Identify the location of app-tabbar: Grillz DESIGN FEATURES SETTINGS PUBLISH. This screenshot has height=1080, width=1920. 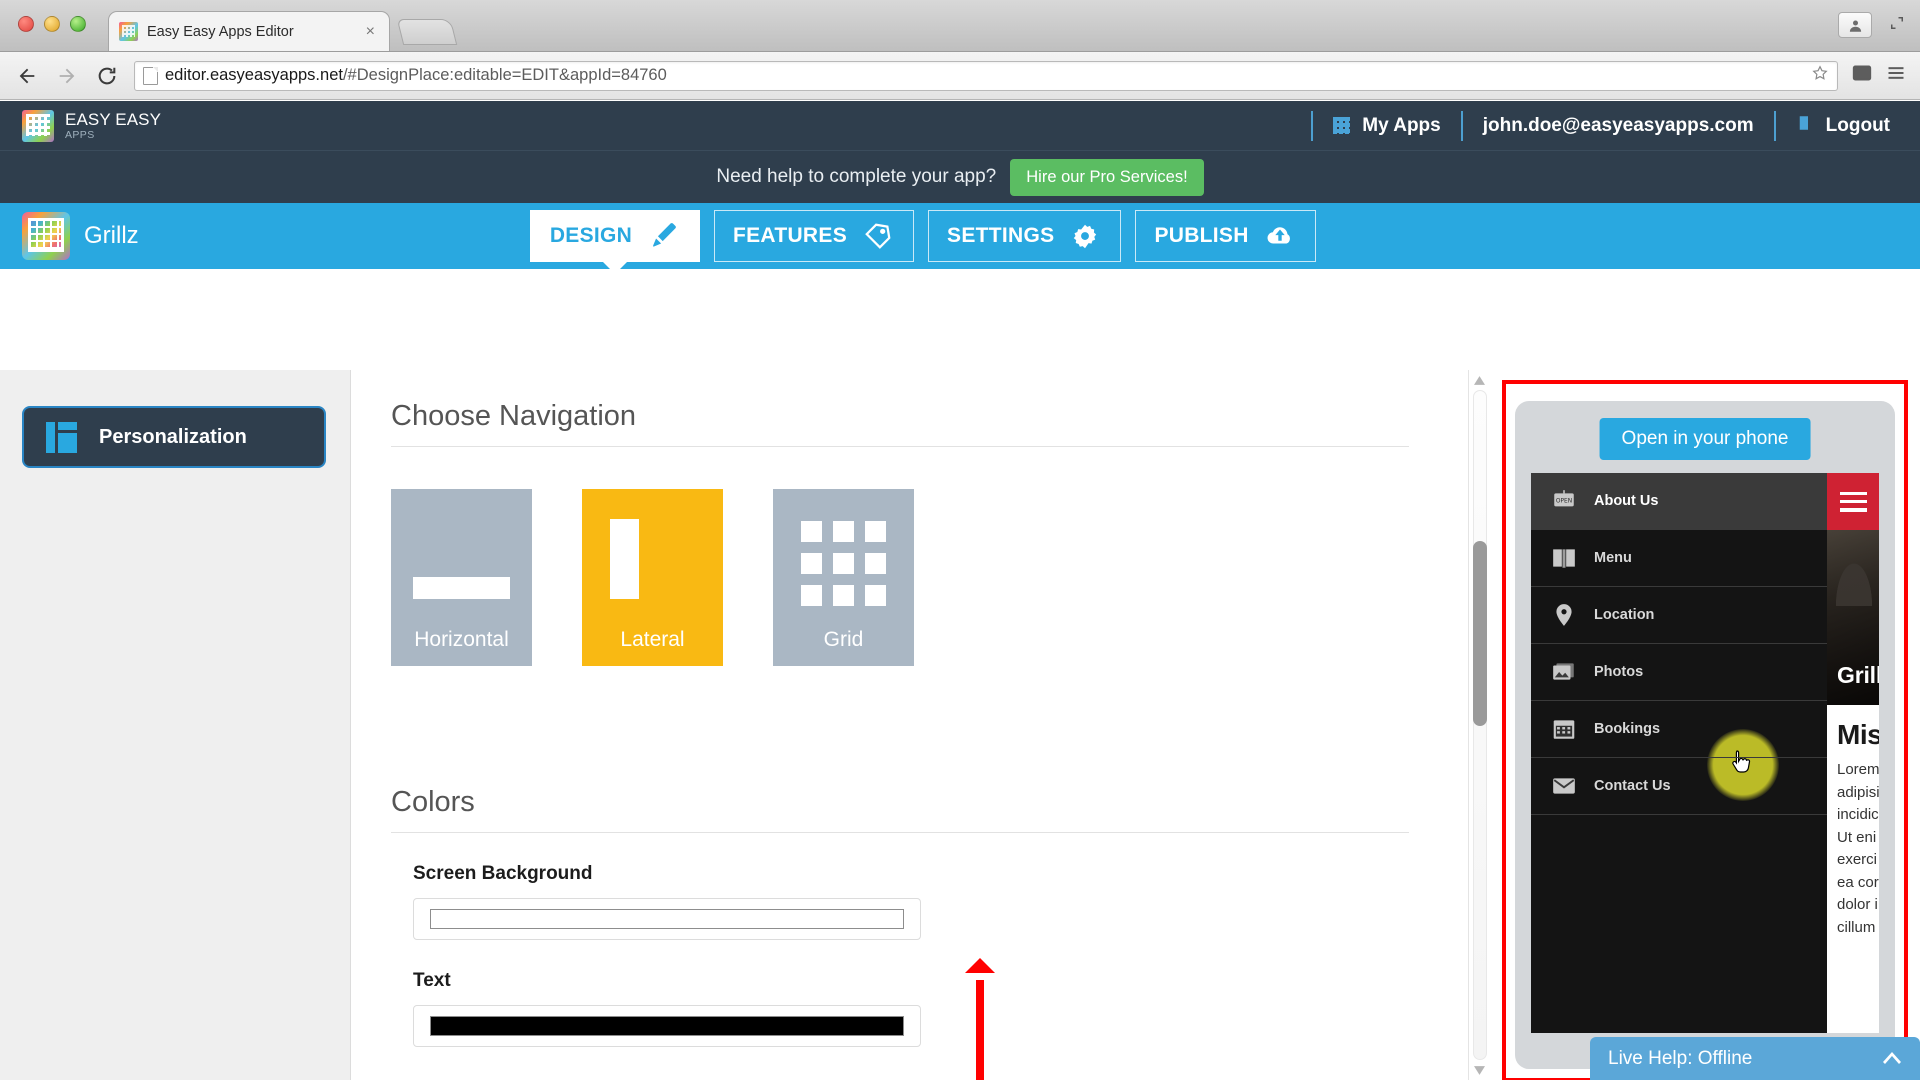
(960, 236).